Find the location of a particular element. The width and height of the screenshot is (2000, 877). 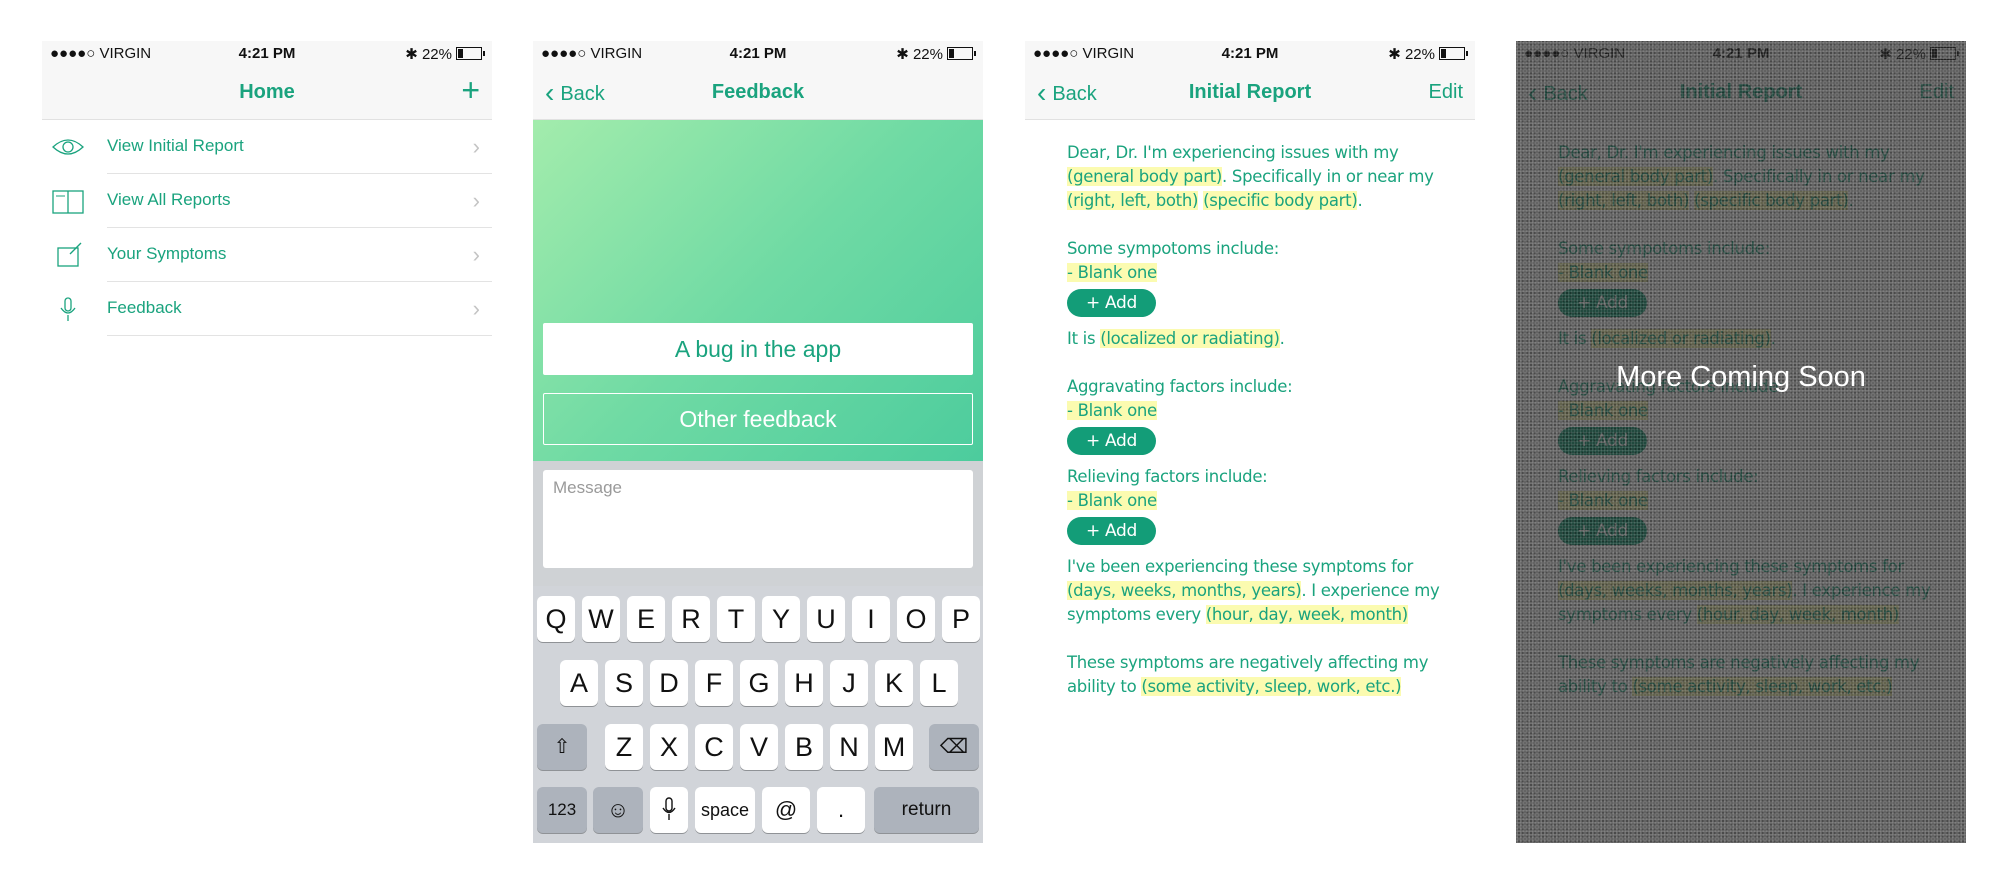

key-y: Y is located at coordinates (781, 619).